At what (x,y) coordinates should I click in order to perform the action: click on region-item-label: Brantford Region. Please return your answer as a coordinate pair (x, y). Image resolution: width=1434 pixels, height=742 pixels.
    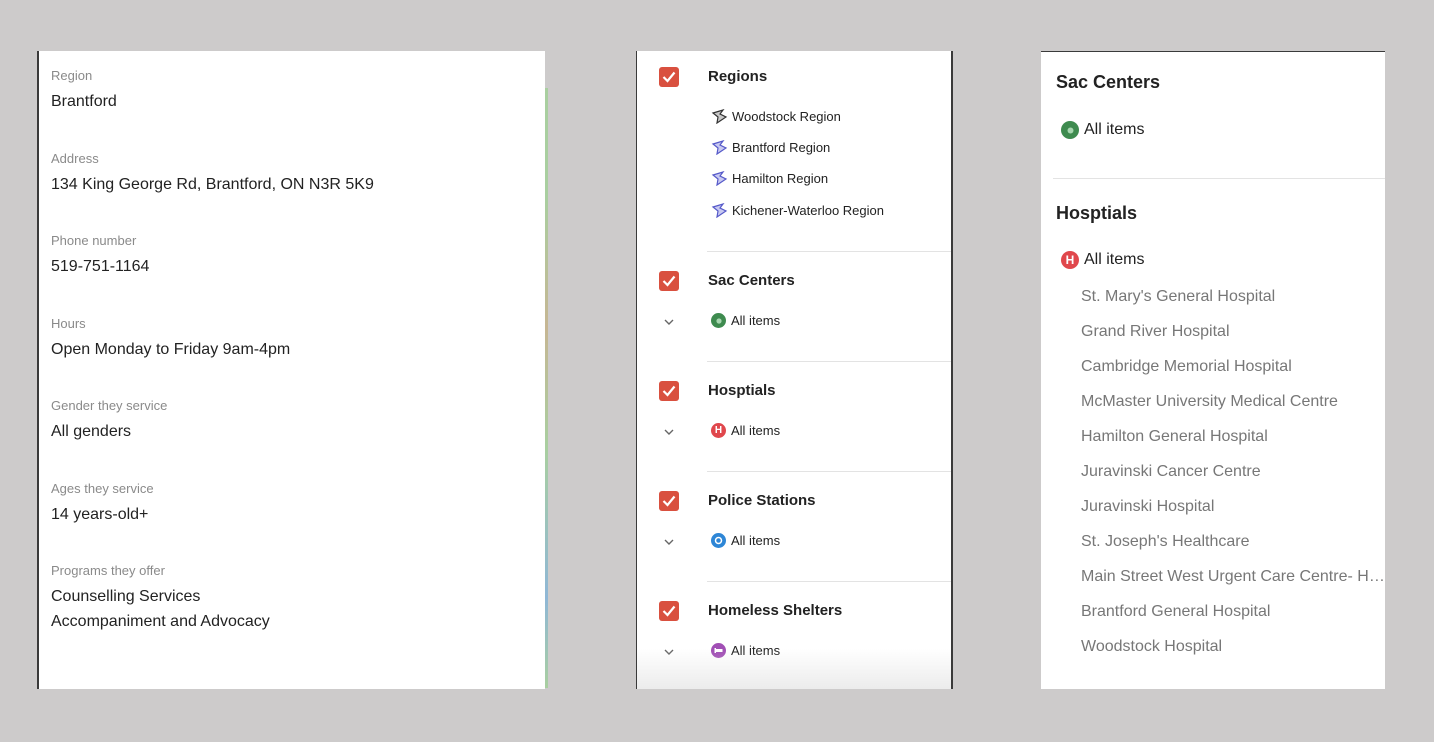
    Looking at the image, I should click on (781, 147).